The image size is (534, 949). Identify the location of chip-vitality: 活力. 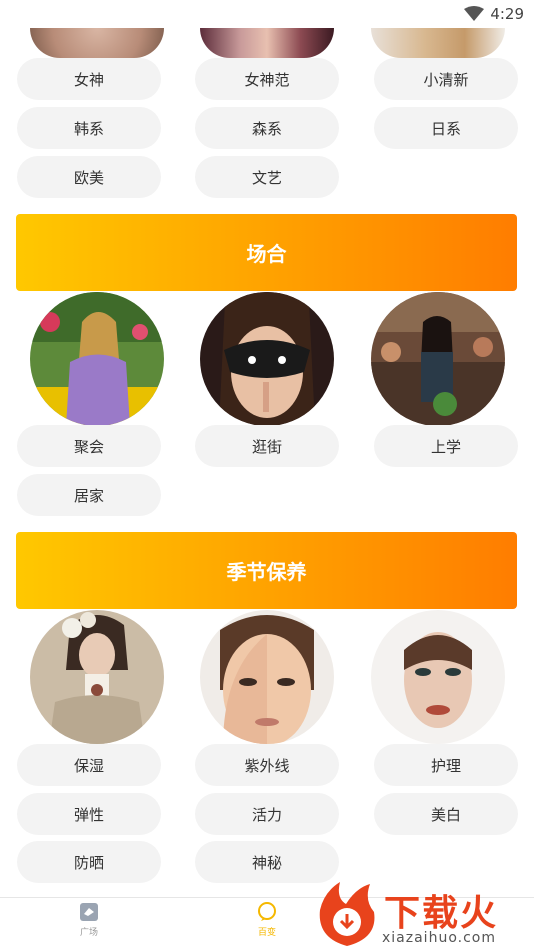
(267, 814).